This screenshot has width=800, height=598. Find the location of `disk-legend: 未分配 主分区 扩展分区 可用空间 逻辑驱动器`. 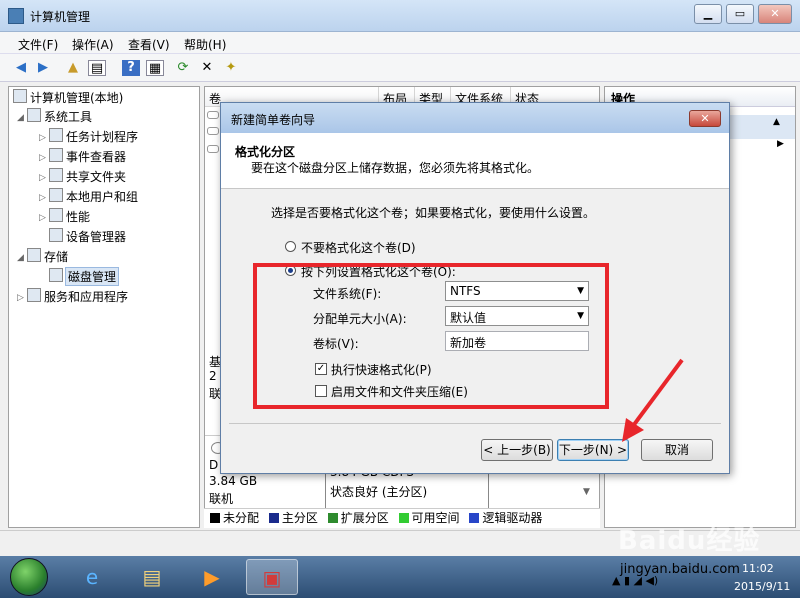

disk-legend: 未分配 主分区 扩展分区 可用空间 逻辑驱动器 is located at coordinates (402, 518).